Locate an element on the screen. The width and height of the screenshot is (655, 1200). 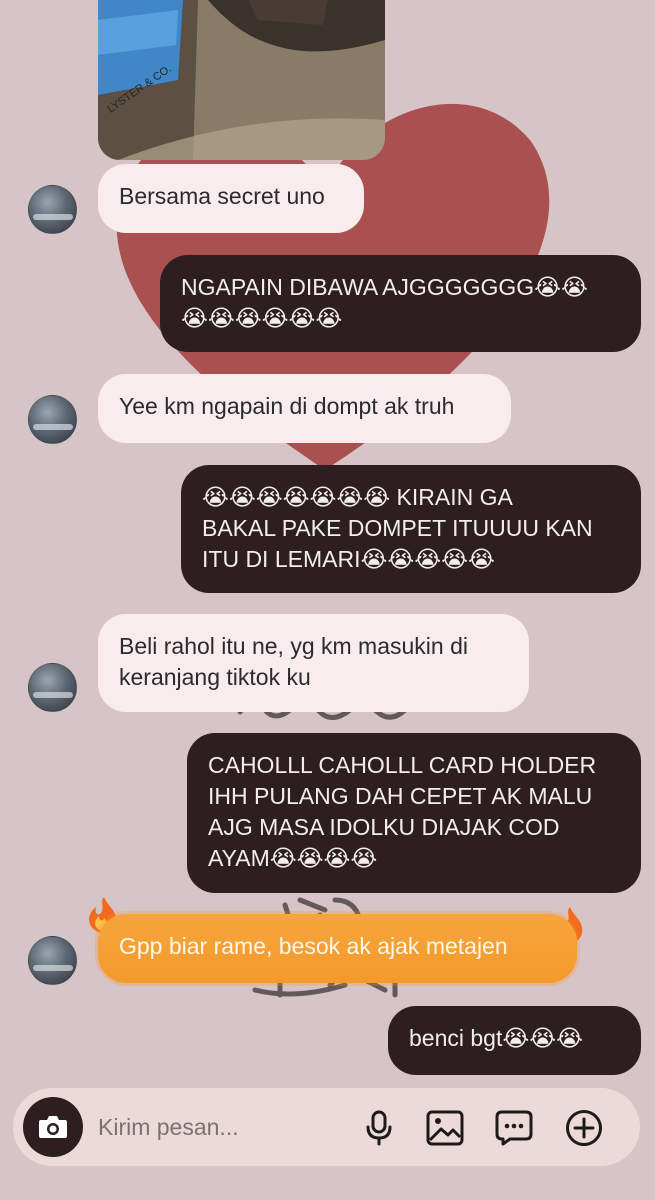
message-composer is located at coordinates (326, 1127).